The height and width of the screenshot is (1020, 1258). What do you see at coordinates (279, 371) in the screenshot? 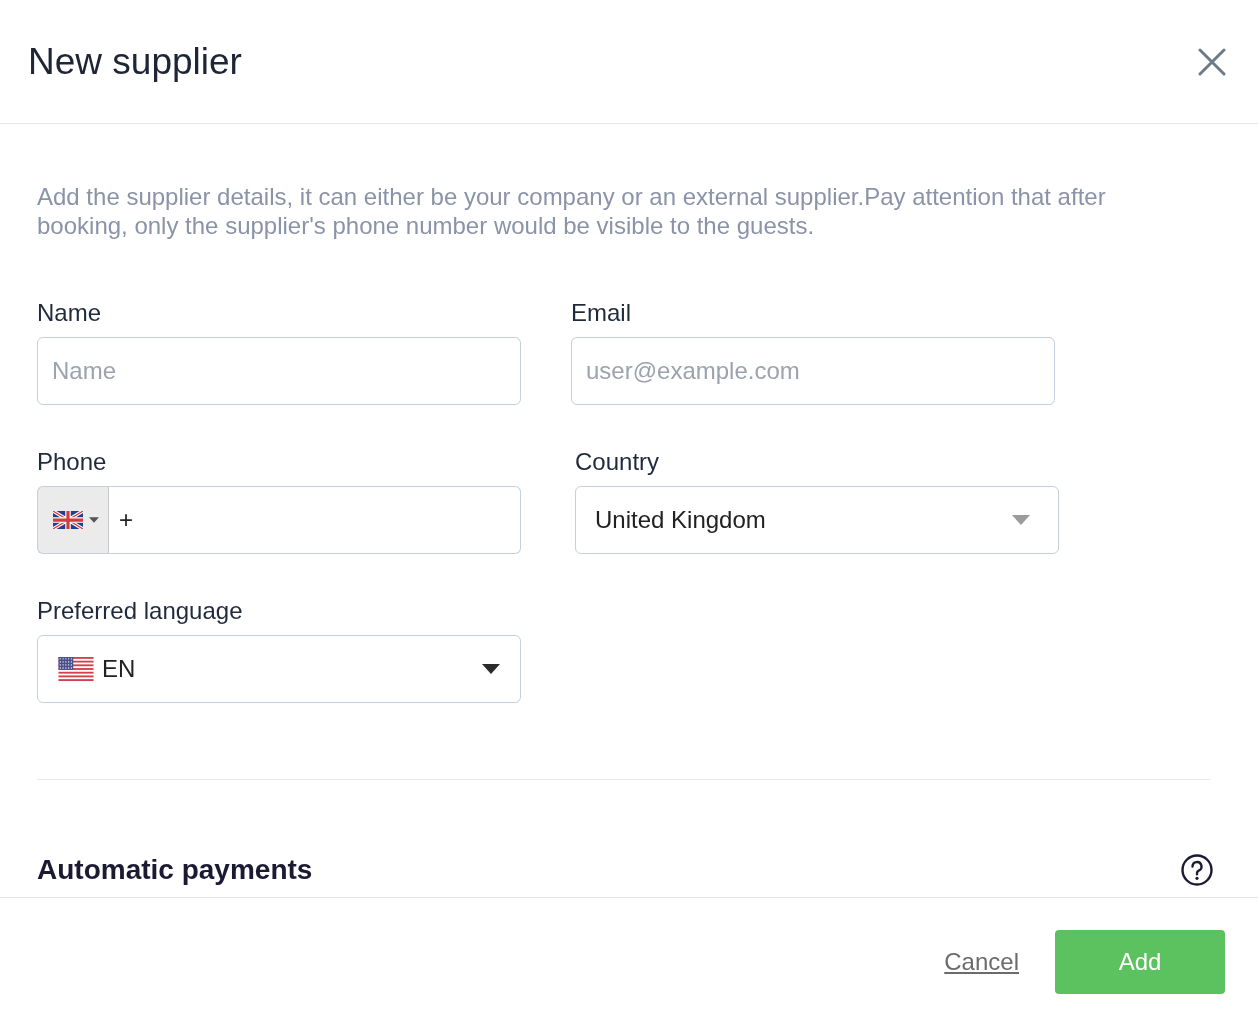
I see `text-input: Name` at bounding box center [279, 371].